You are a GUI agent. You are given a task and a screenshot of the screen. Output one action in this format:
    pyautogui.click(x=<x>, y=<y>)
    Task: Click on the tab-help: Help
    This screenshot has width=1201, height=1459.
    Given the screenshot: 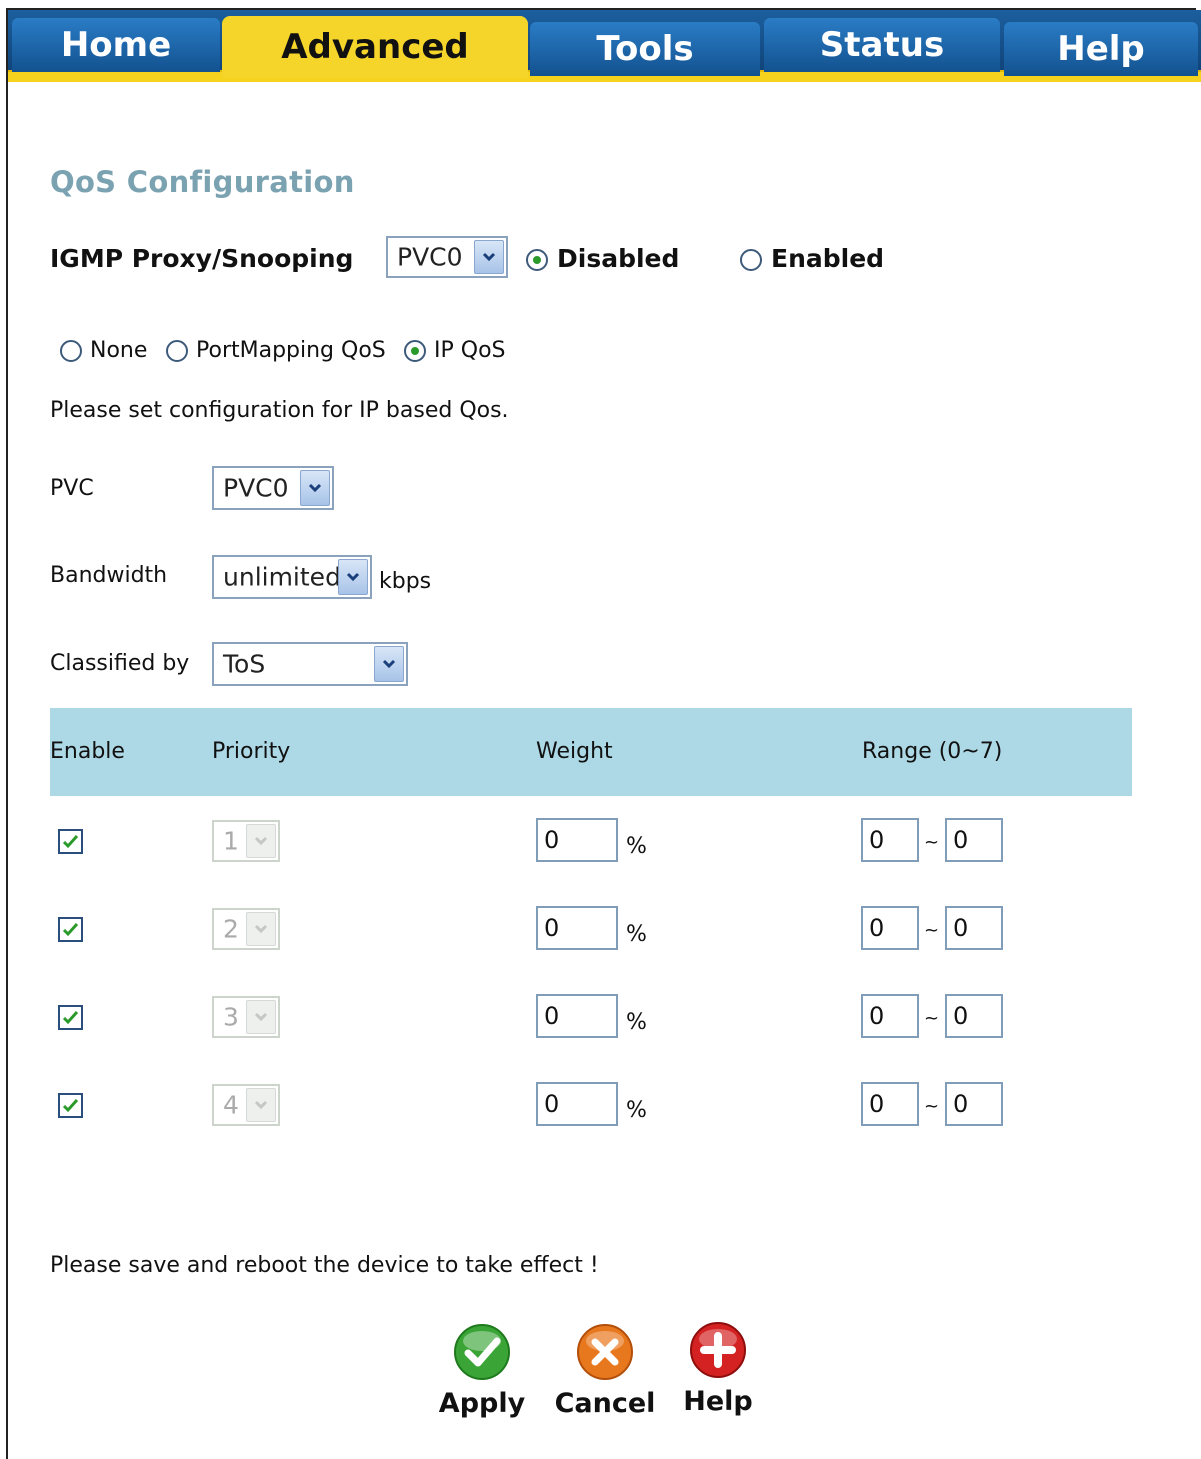 What is the action you would take?
    pyautogui.click(x=1101, y=49)
    